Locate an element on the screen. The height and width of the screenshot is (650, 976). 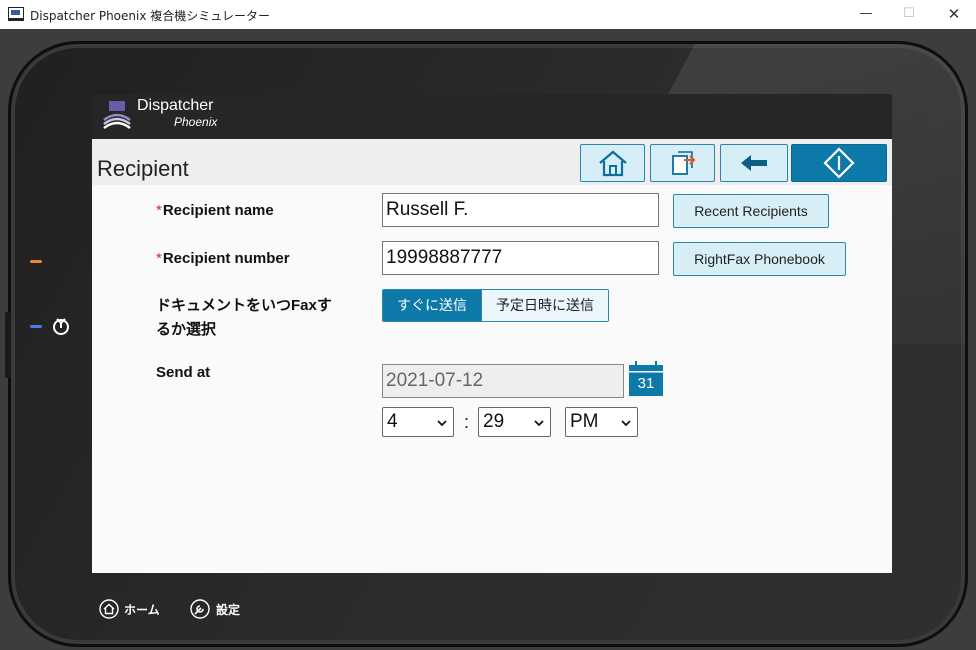
recipient-number-label-text: Recipient number is located at coordinates (226, 258).